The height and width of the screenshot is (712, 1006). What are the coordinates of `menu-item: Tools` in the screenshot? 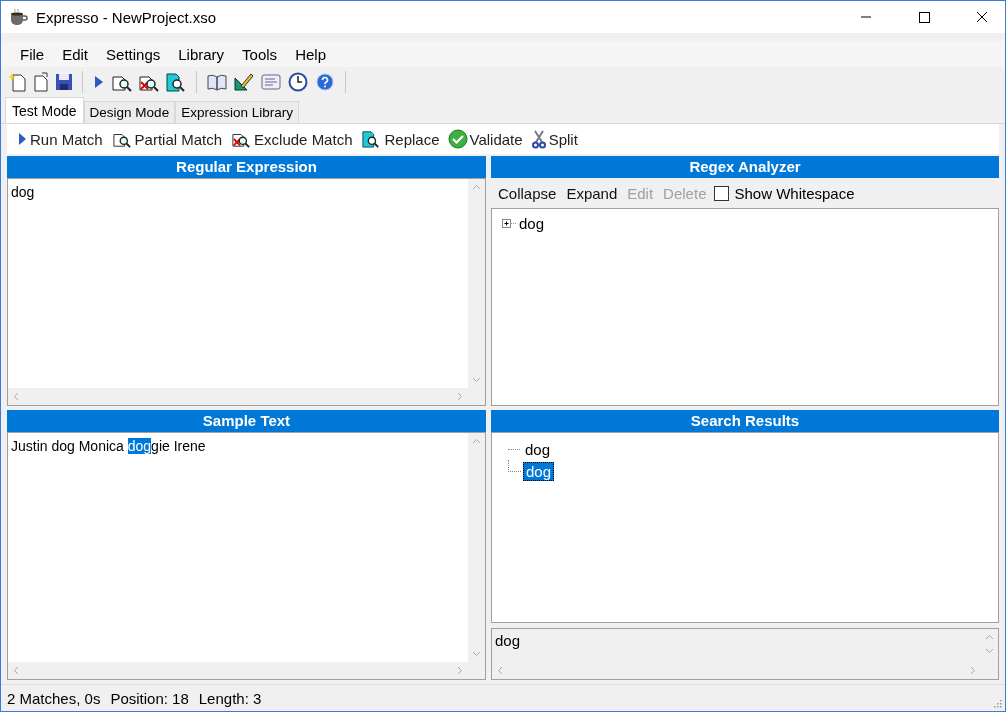 It's located at (260, 54).